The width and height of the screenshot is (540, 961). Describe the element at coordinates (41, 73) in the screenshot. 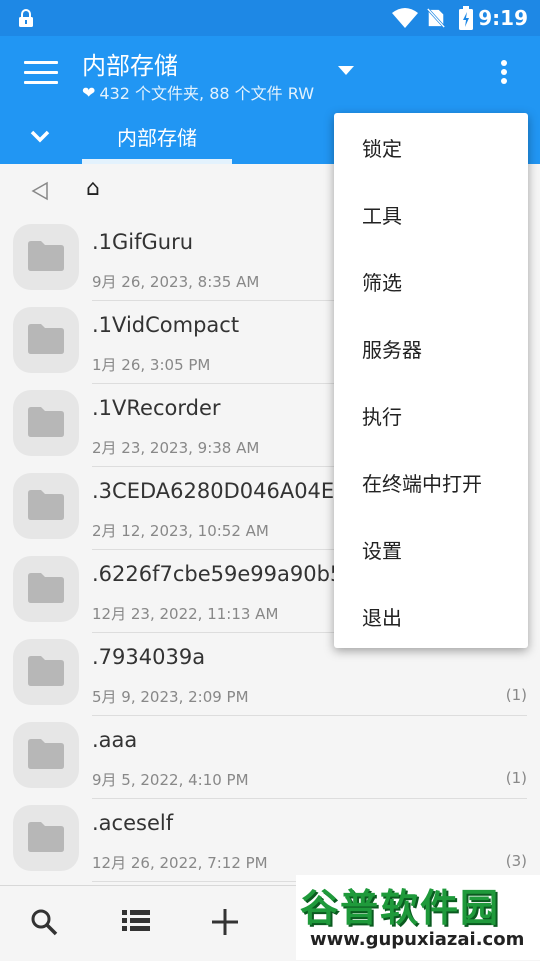

I see `hamburger-menu-icon` at that location.